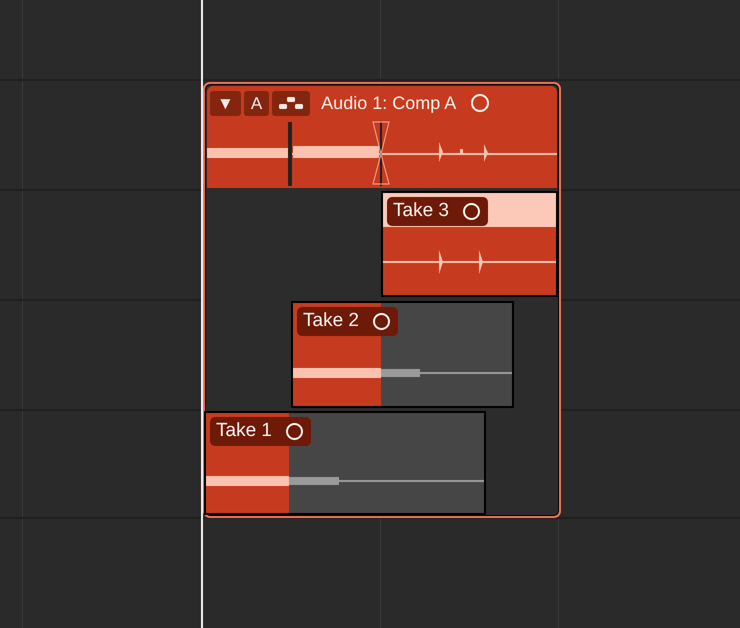 This screenshot has height=628, width=740. Describe the element at coordinates (331, 321) in the screenshot. I see `take-name: Take 2` at that location.